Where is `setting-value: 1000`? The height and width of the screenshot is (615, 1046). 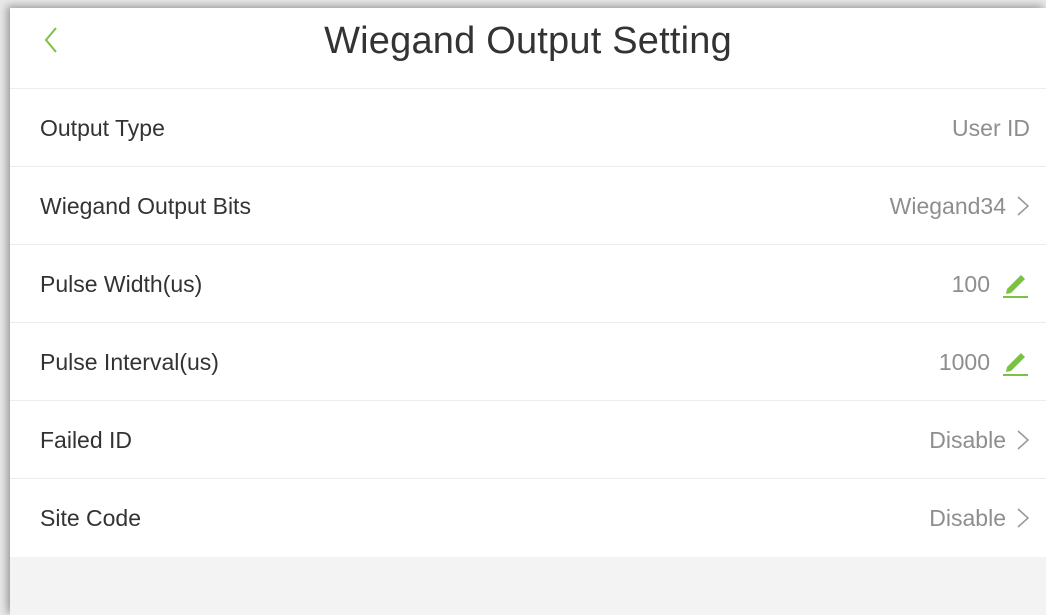 setting-value: 1000 is located at coordinates (964, 361).